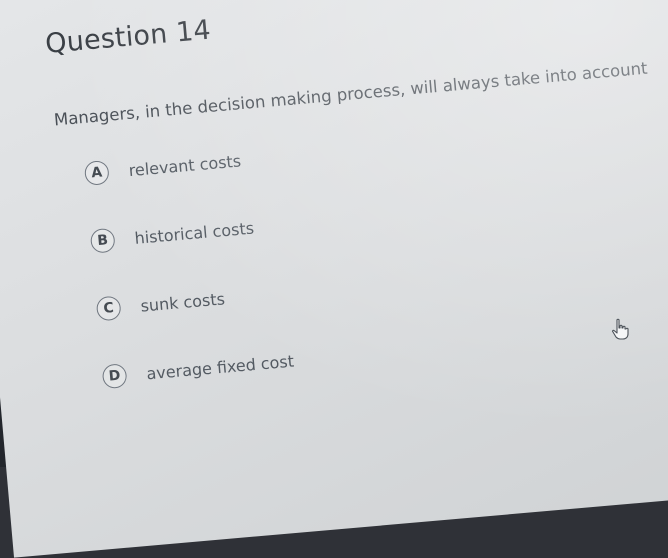 The image size is (668, 558). I want to click on option-b: B historical costs, so click(172, 235).